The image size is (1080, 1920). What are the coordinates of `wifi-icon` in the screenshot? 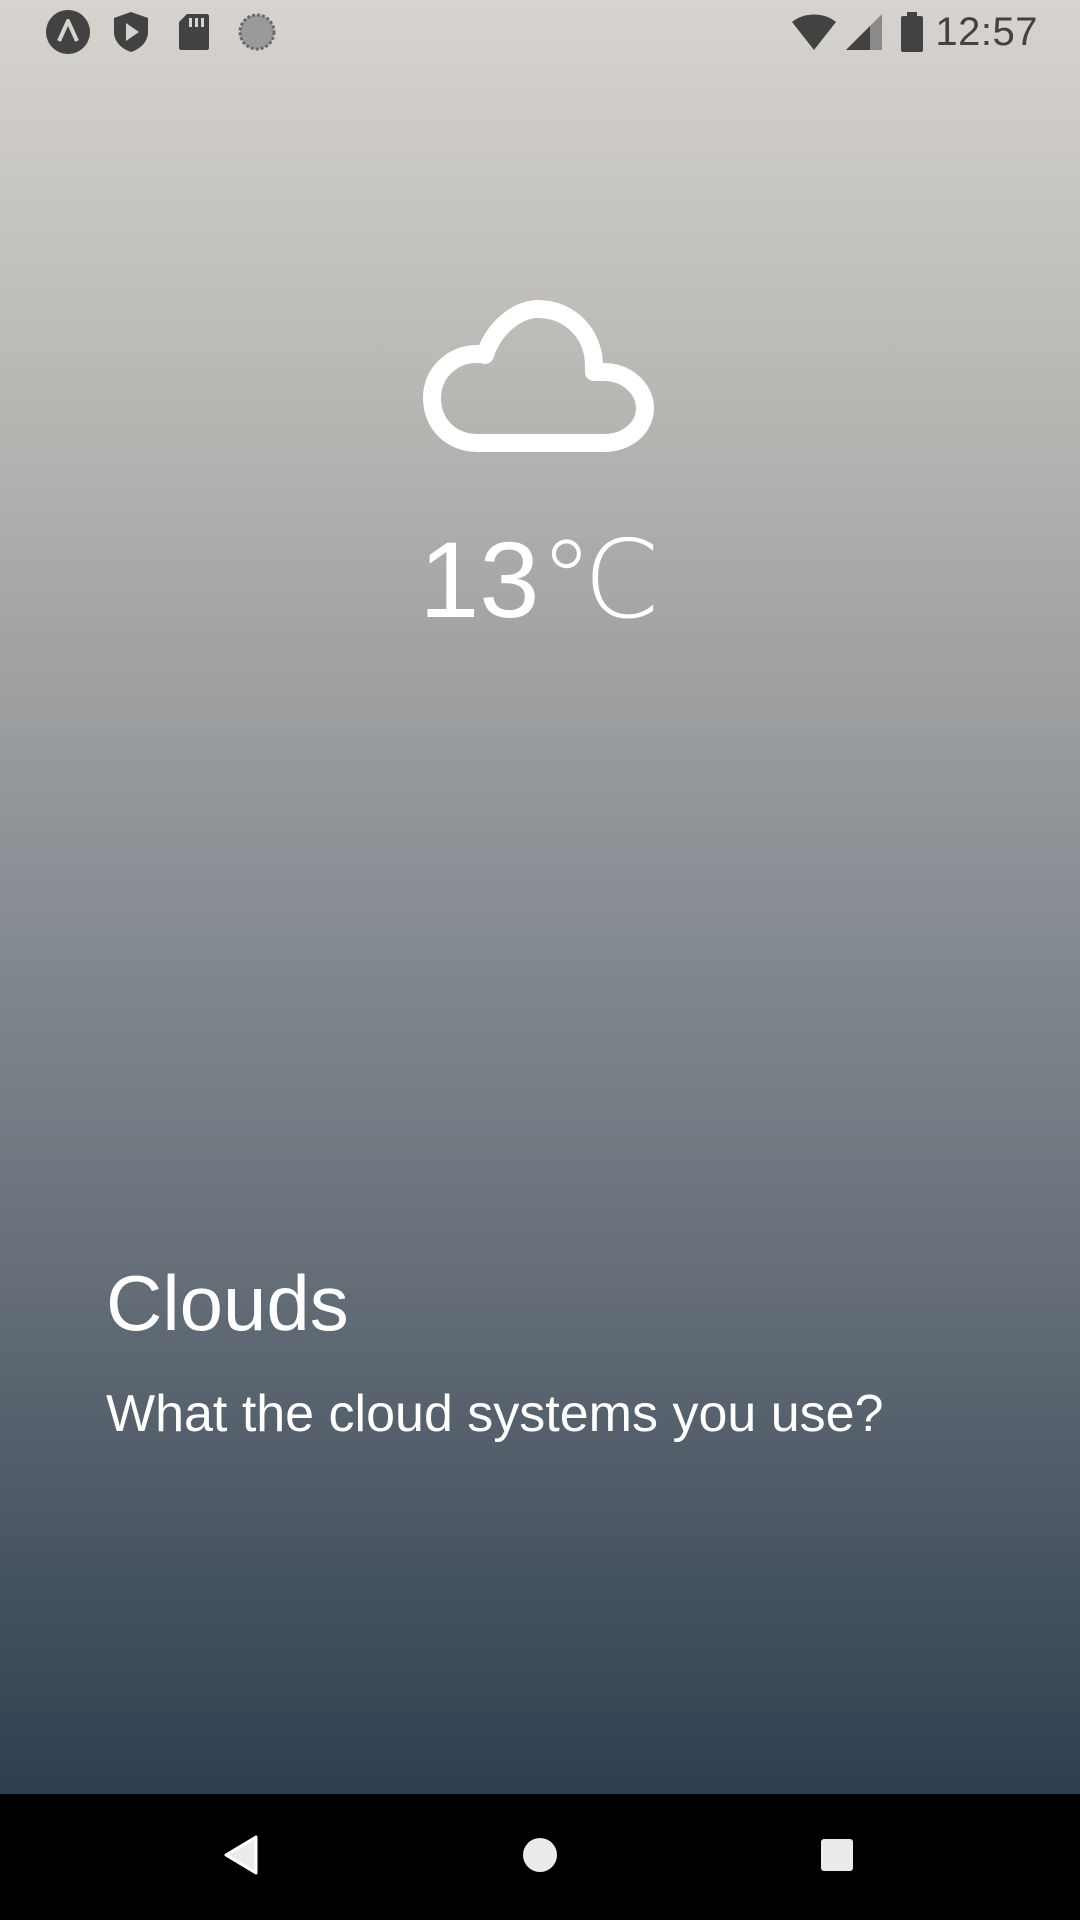 It's located at (814, 32).